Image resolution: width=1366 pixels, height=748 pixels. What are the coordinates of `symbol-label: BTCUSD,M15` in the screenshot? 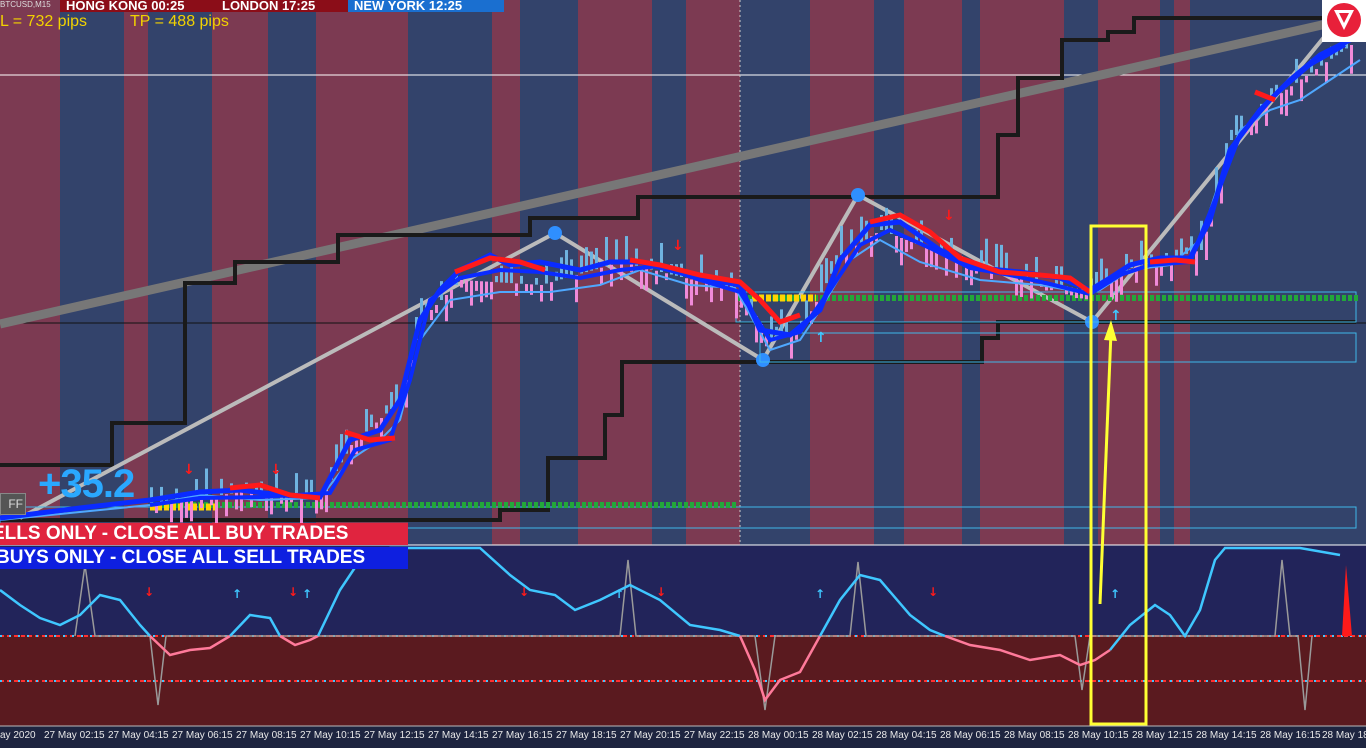 It's located at (25, 4).